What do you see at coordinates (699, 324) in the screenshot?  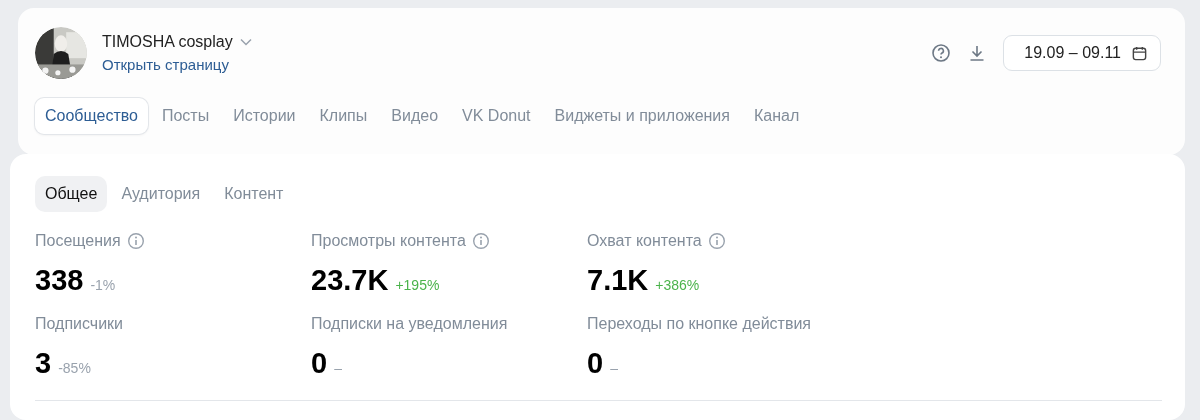 I see `metric-label: Переходы по кнопке действия` at bounding box center [699, 324].